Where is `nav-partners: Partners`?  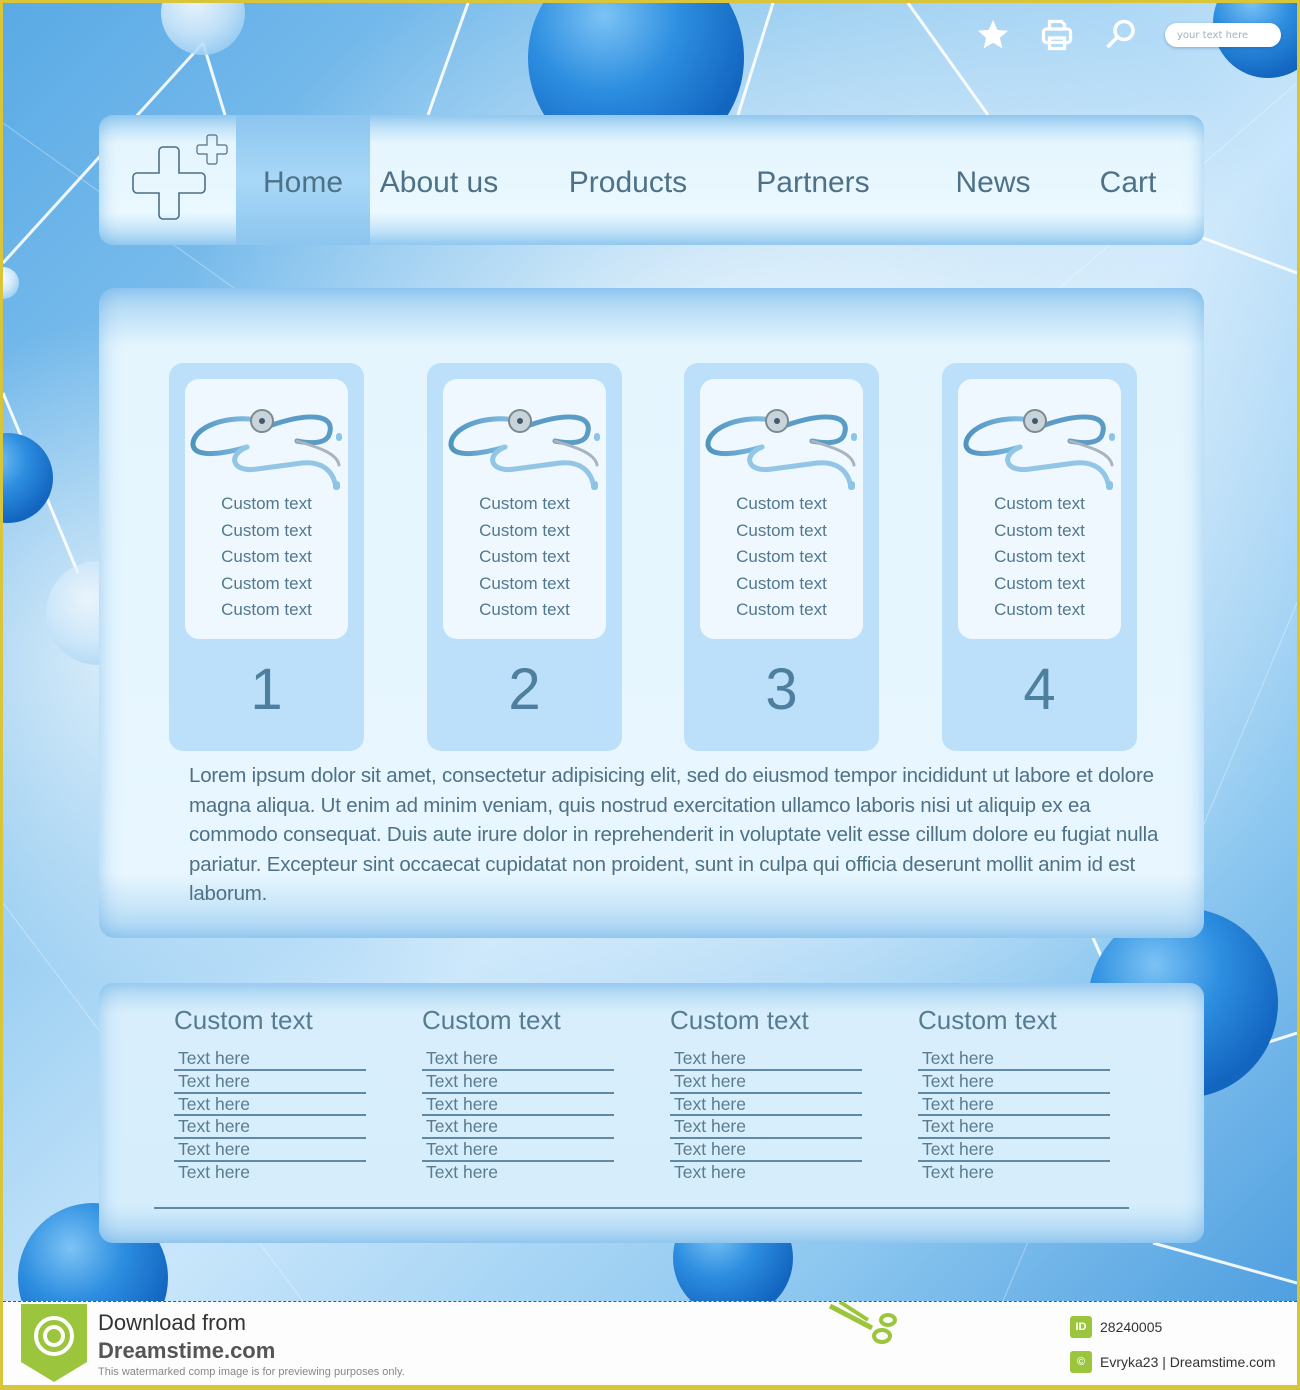
nav-partners: Partners is located at coordinates (813, 180).